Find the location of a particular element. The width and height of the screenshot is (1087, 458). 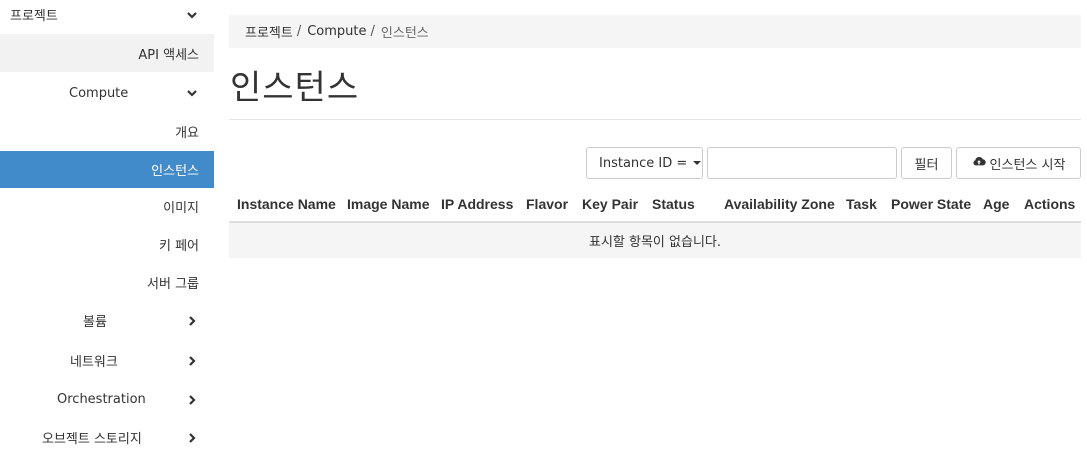

sidebar-item-label: 볼륨 is located at coordinates (95, 322).